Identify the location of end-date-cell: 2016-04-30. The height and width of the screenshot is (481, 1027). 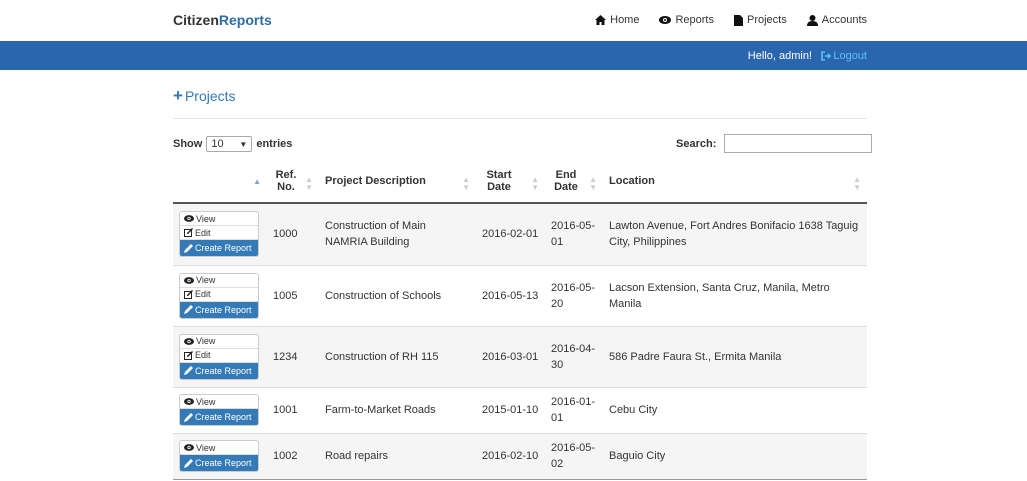
(574, 356).